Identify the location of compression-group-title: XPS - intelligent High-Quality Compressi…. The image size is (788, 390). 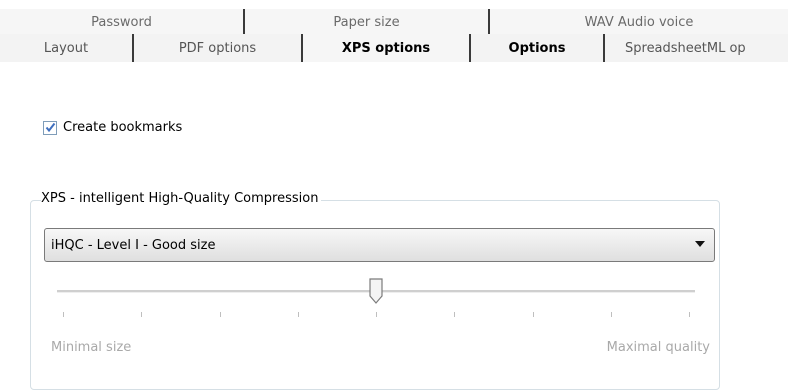
(181, 198).